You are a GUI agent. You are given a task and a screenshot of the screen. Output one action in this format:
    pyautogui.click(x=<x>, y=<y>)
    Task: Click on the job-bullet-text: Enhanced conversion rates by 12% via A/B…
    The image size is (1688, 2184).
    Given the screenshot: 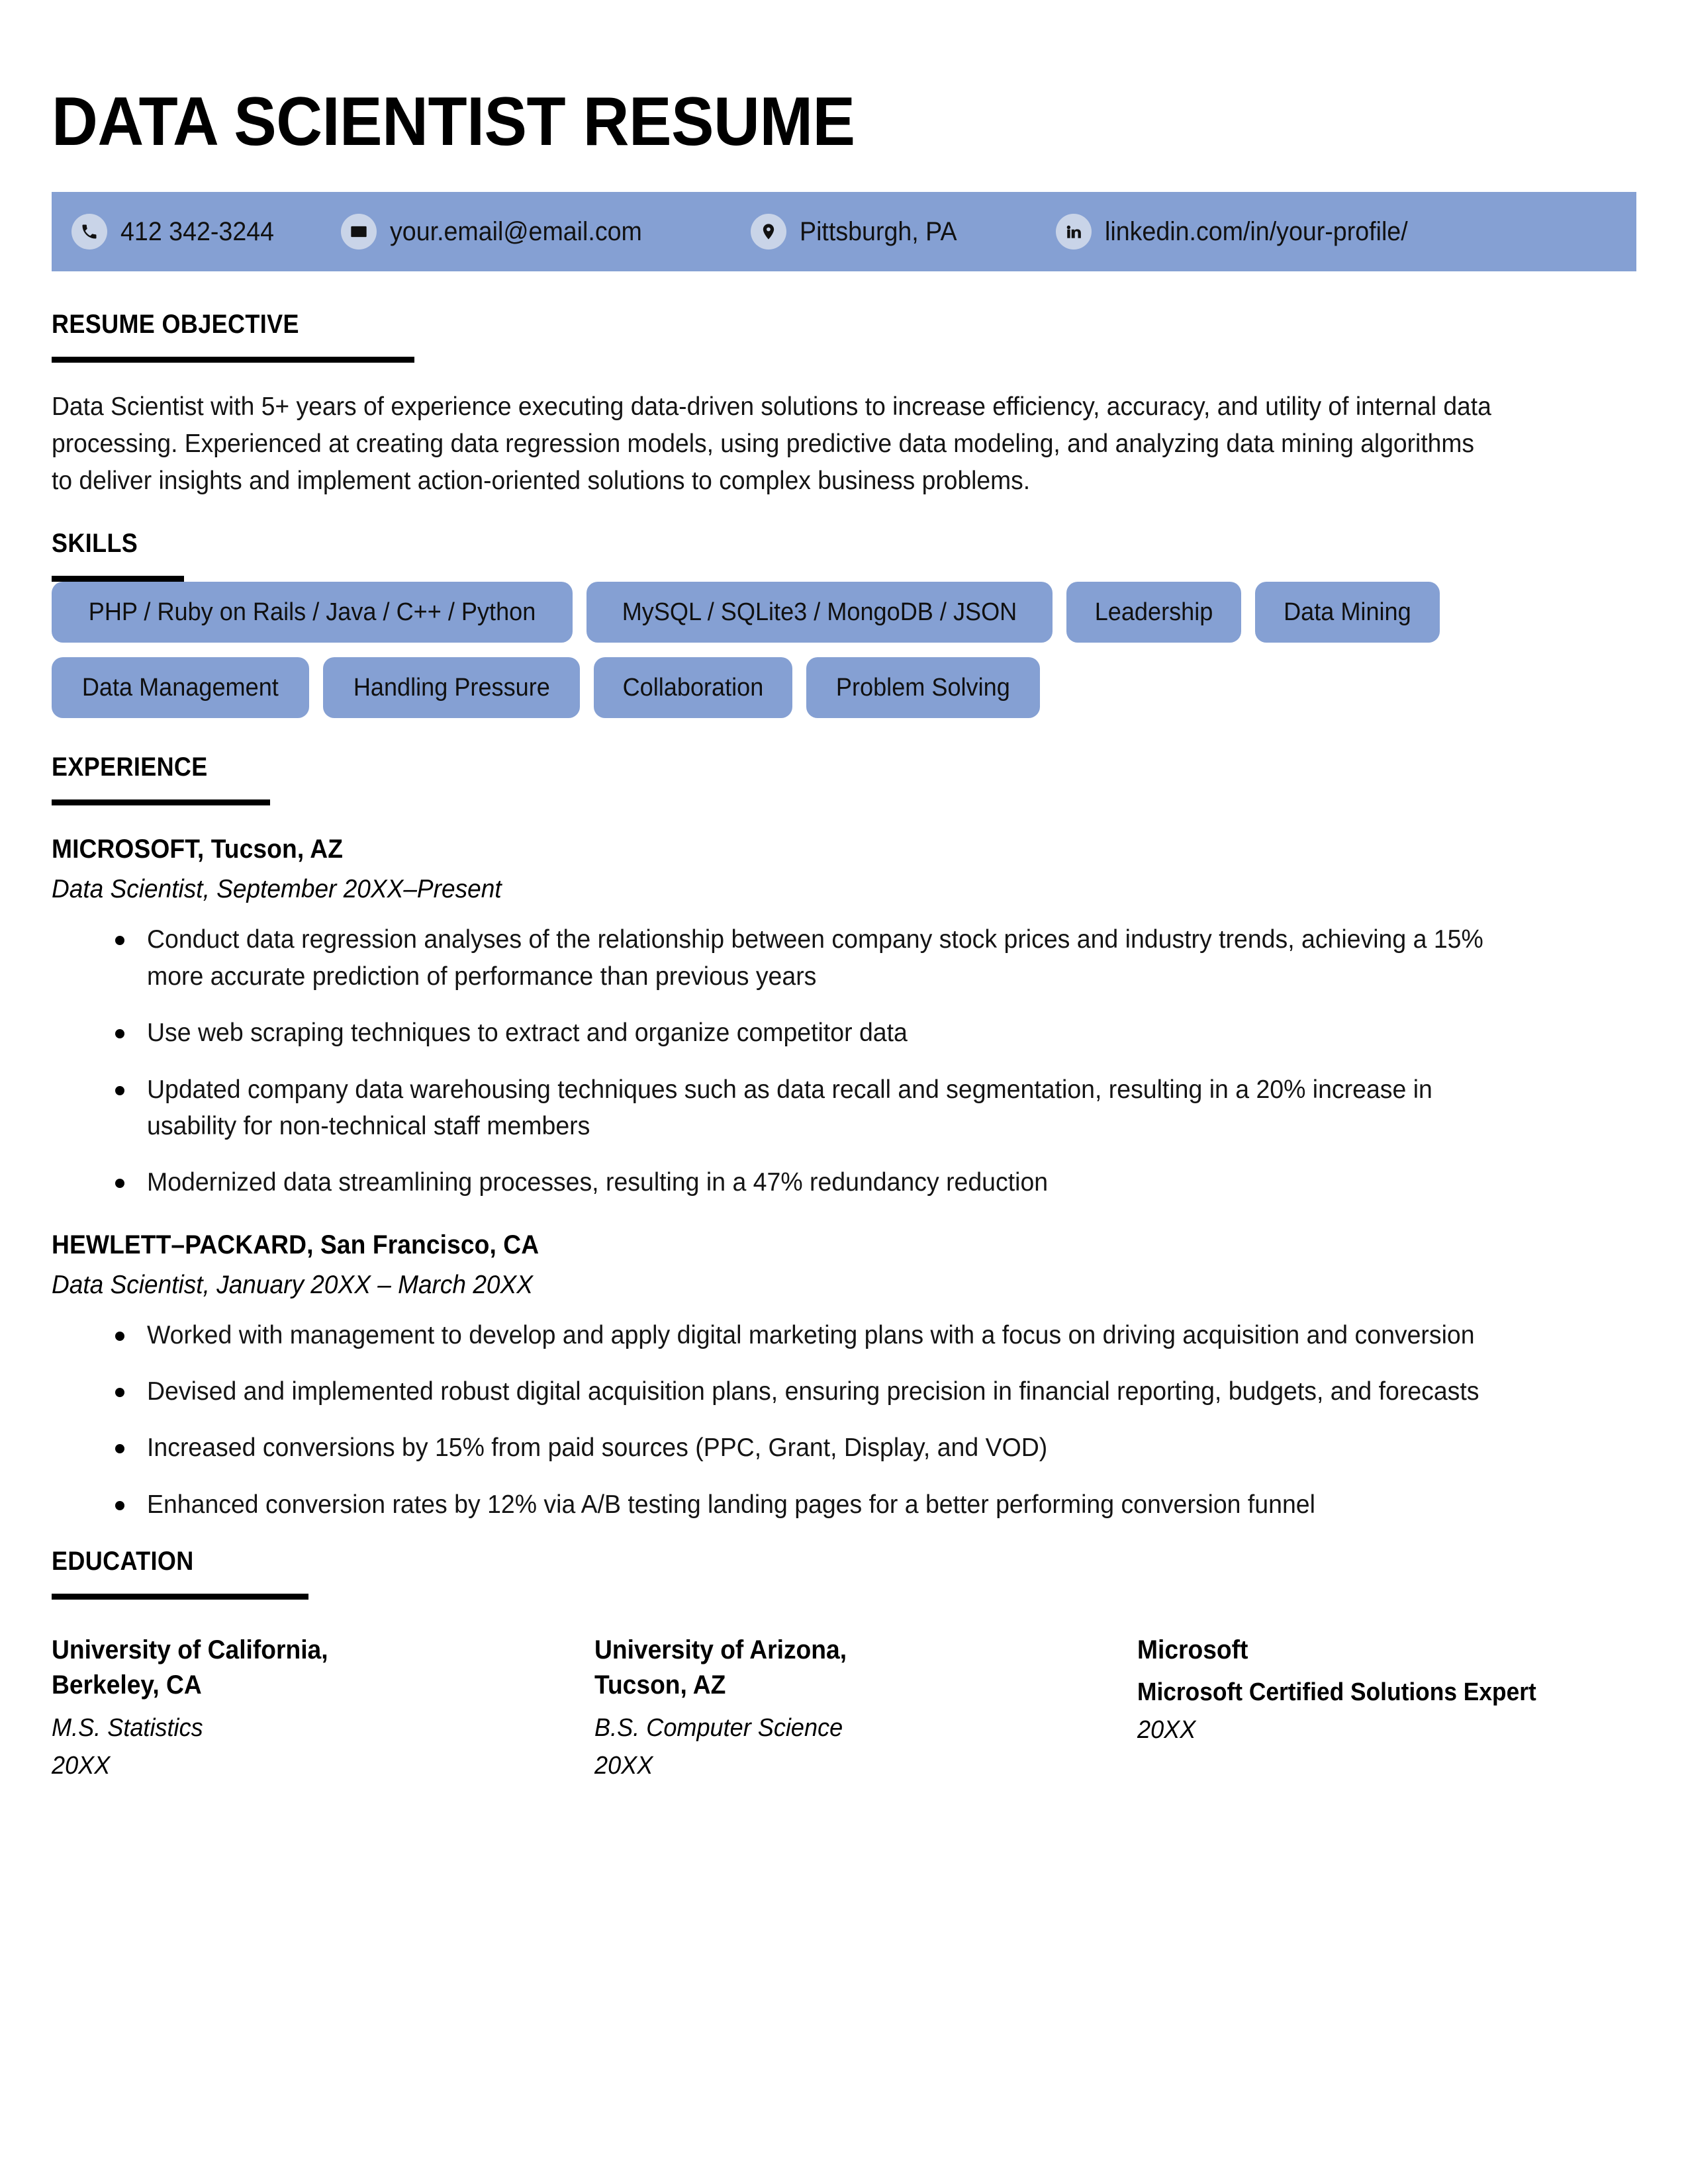 What is the action you would take?
    pyautogui.click(x=731, y=1504)
    